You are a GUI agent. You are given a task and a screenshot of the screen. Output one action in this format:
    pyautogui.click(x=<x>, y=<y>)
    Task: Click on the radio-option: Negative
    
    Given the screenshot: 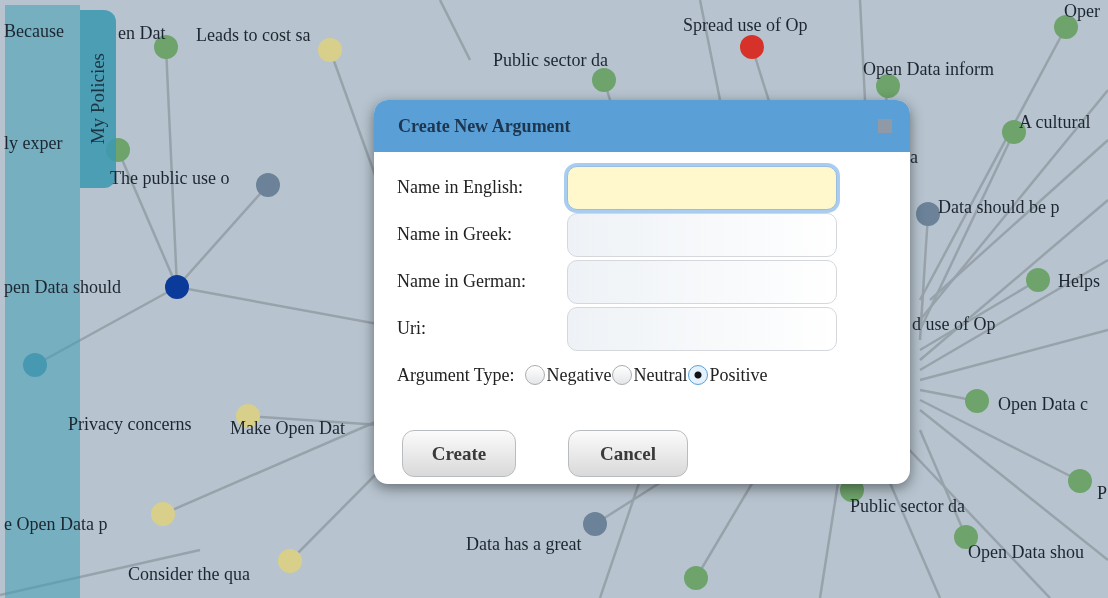 What is the action you would take?
    pyautogui.click(x=568, y=375)
    